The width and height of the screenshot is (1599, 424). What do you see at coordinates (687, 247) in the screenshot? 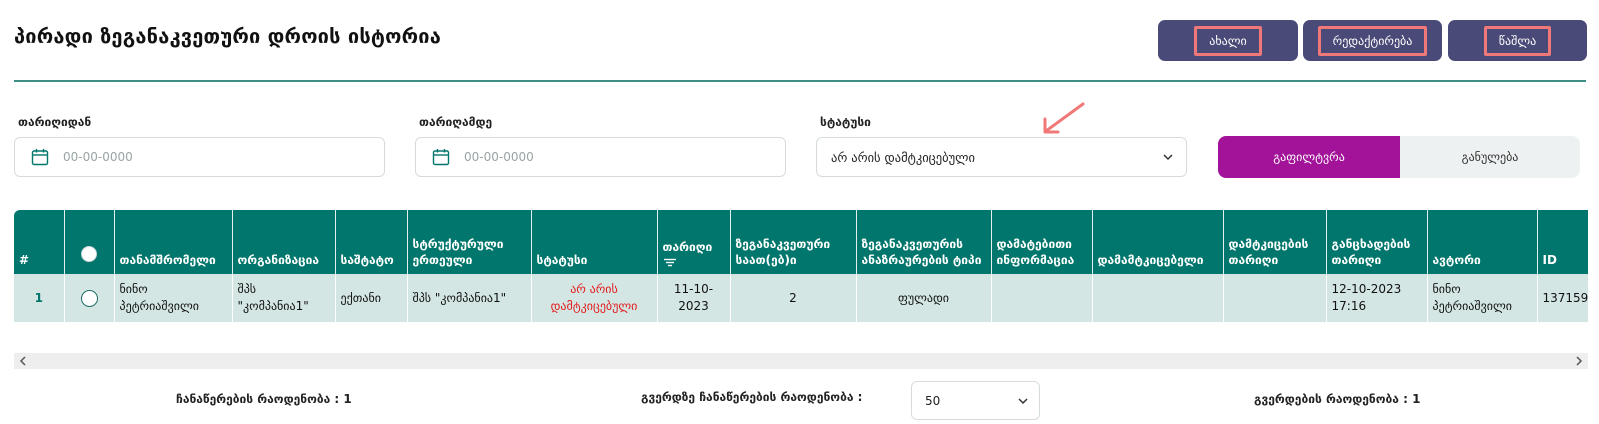
I see `col-header-date-label: თარიღი` at bounding box center [687, 247].